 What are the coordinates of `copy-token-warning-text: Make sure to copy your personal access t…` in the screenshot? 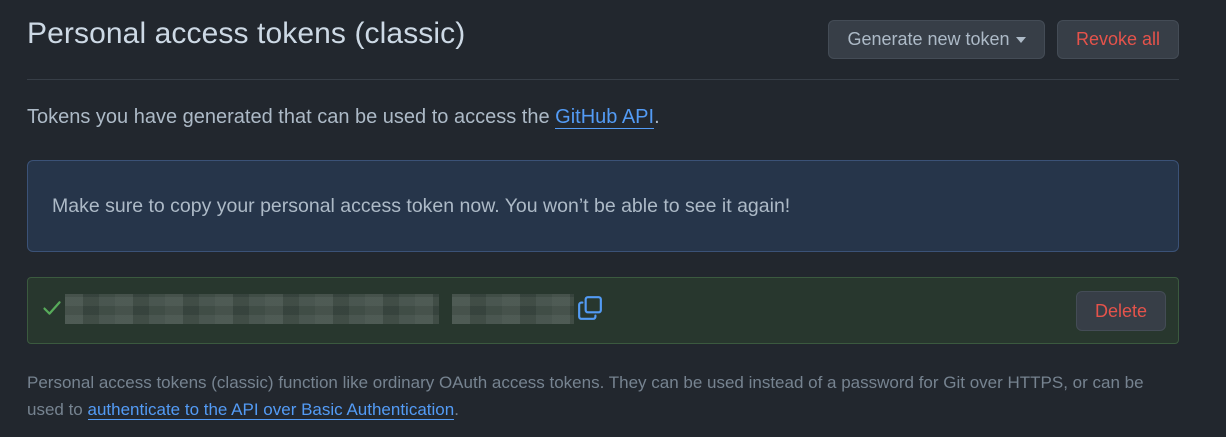 It's located at (421, 205).